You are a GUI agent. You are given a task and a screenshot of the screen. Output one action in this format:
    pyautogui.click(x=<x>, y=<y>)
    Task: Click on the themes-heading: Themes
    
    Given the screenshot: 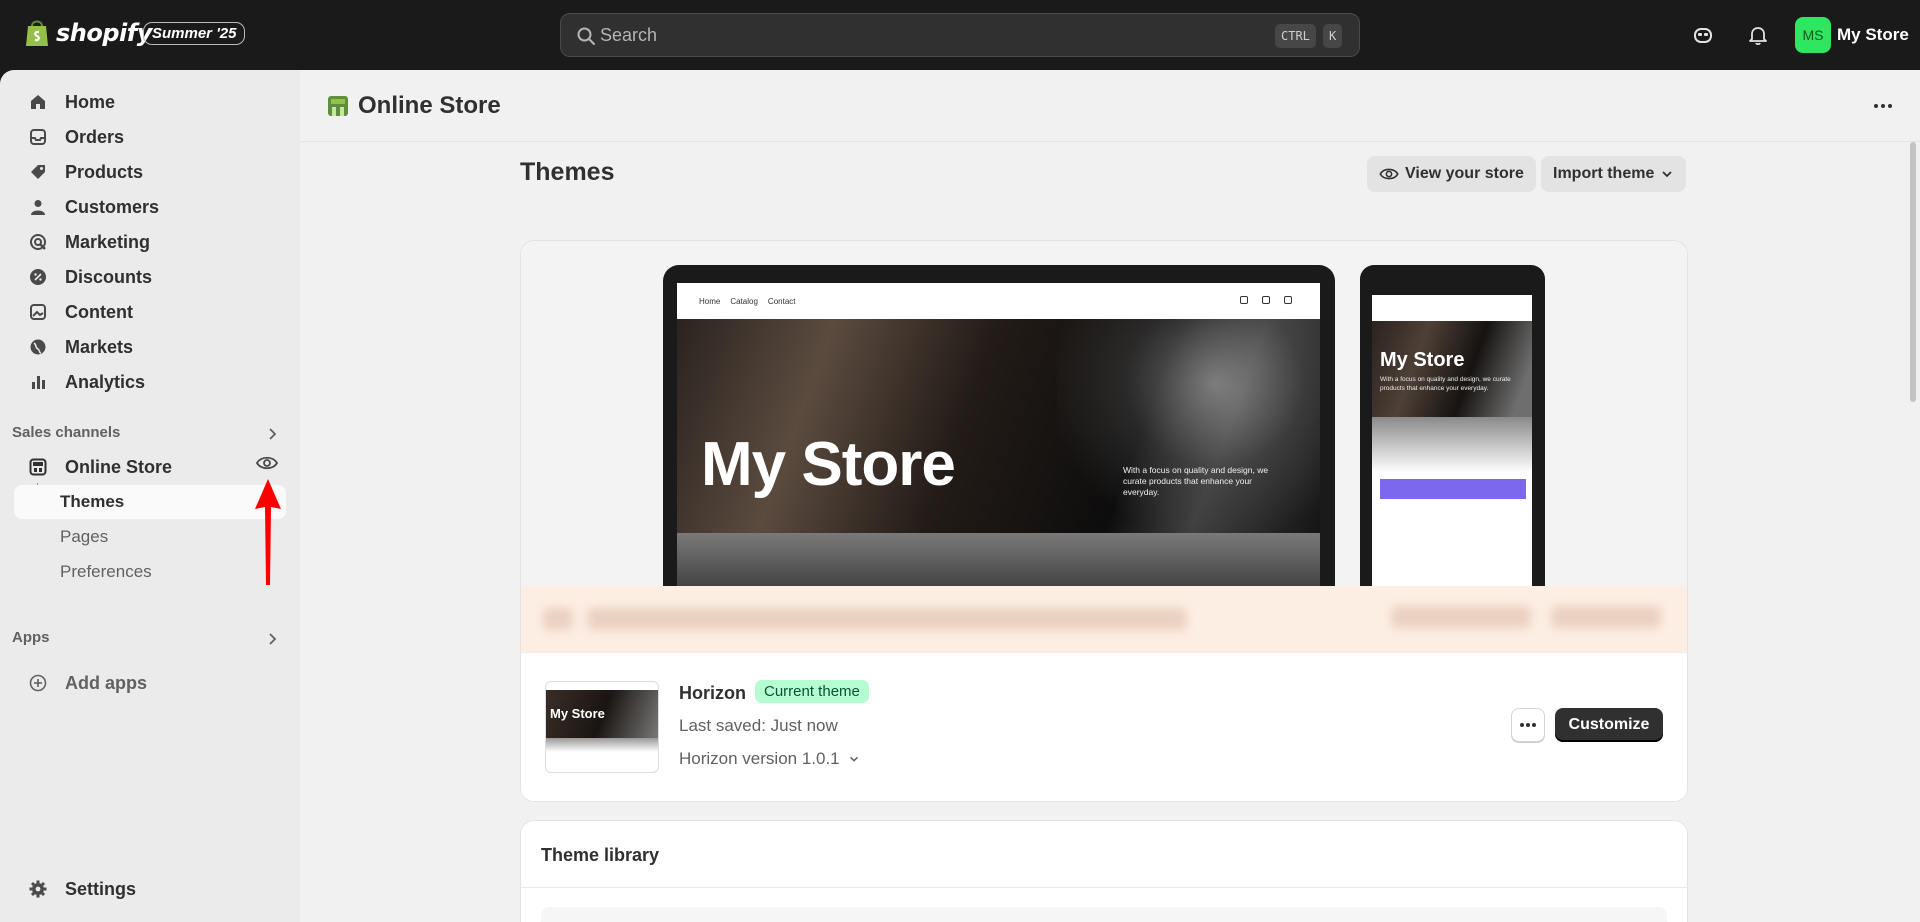 What is the action you would take?
    pyautogui.click(x=567, y=172)
    